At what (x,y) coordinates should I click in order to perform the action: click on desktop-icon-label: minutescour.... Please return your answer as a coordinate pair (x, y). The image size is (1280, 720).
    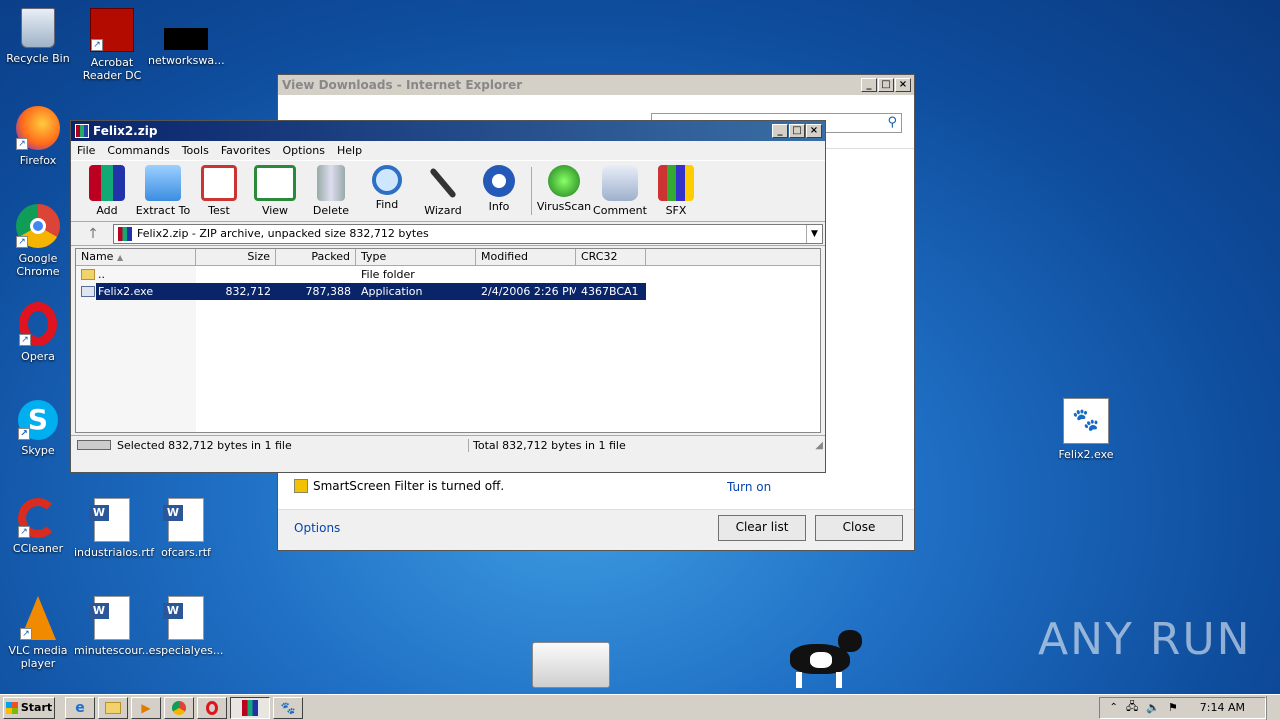
    Looking at the image, I should click on (113, 650).